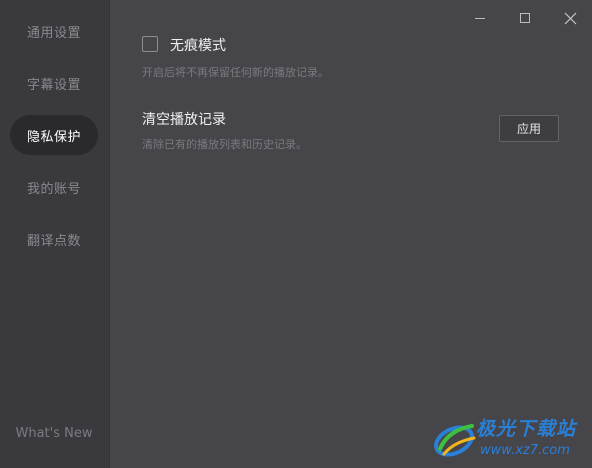 Image resolution: width=592 pixels, height=468 pixels. Describe the element at coordinates (150, 44) in the screenshot. I see `incognito-checkbox` at that location.